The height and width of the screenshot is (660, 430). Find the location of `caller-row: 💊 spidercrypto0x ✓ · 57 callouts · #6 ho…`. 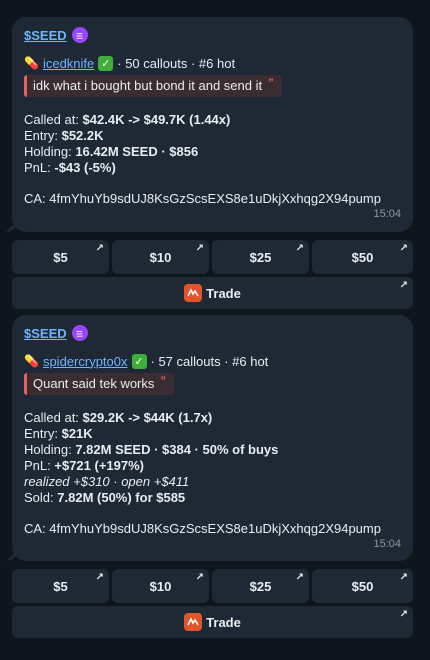

caller-row: 💊 spidercrypto0x ✓ · 57 callouts · #6 ho… is located at coordinates (212, 361).